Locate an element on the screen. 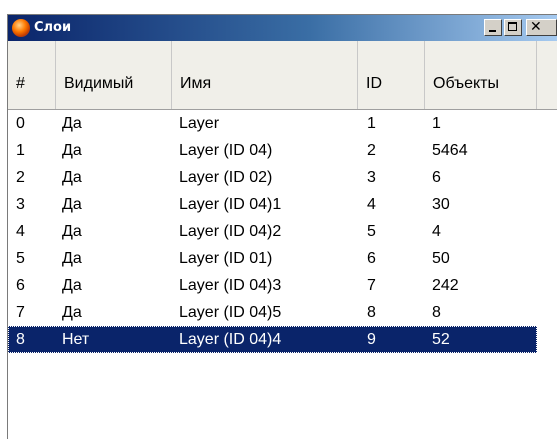  close-button: ✕ is located at coordinates (541, 27).